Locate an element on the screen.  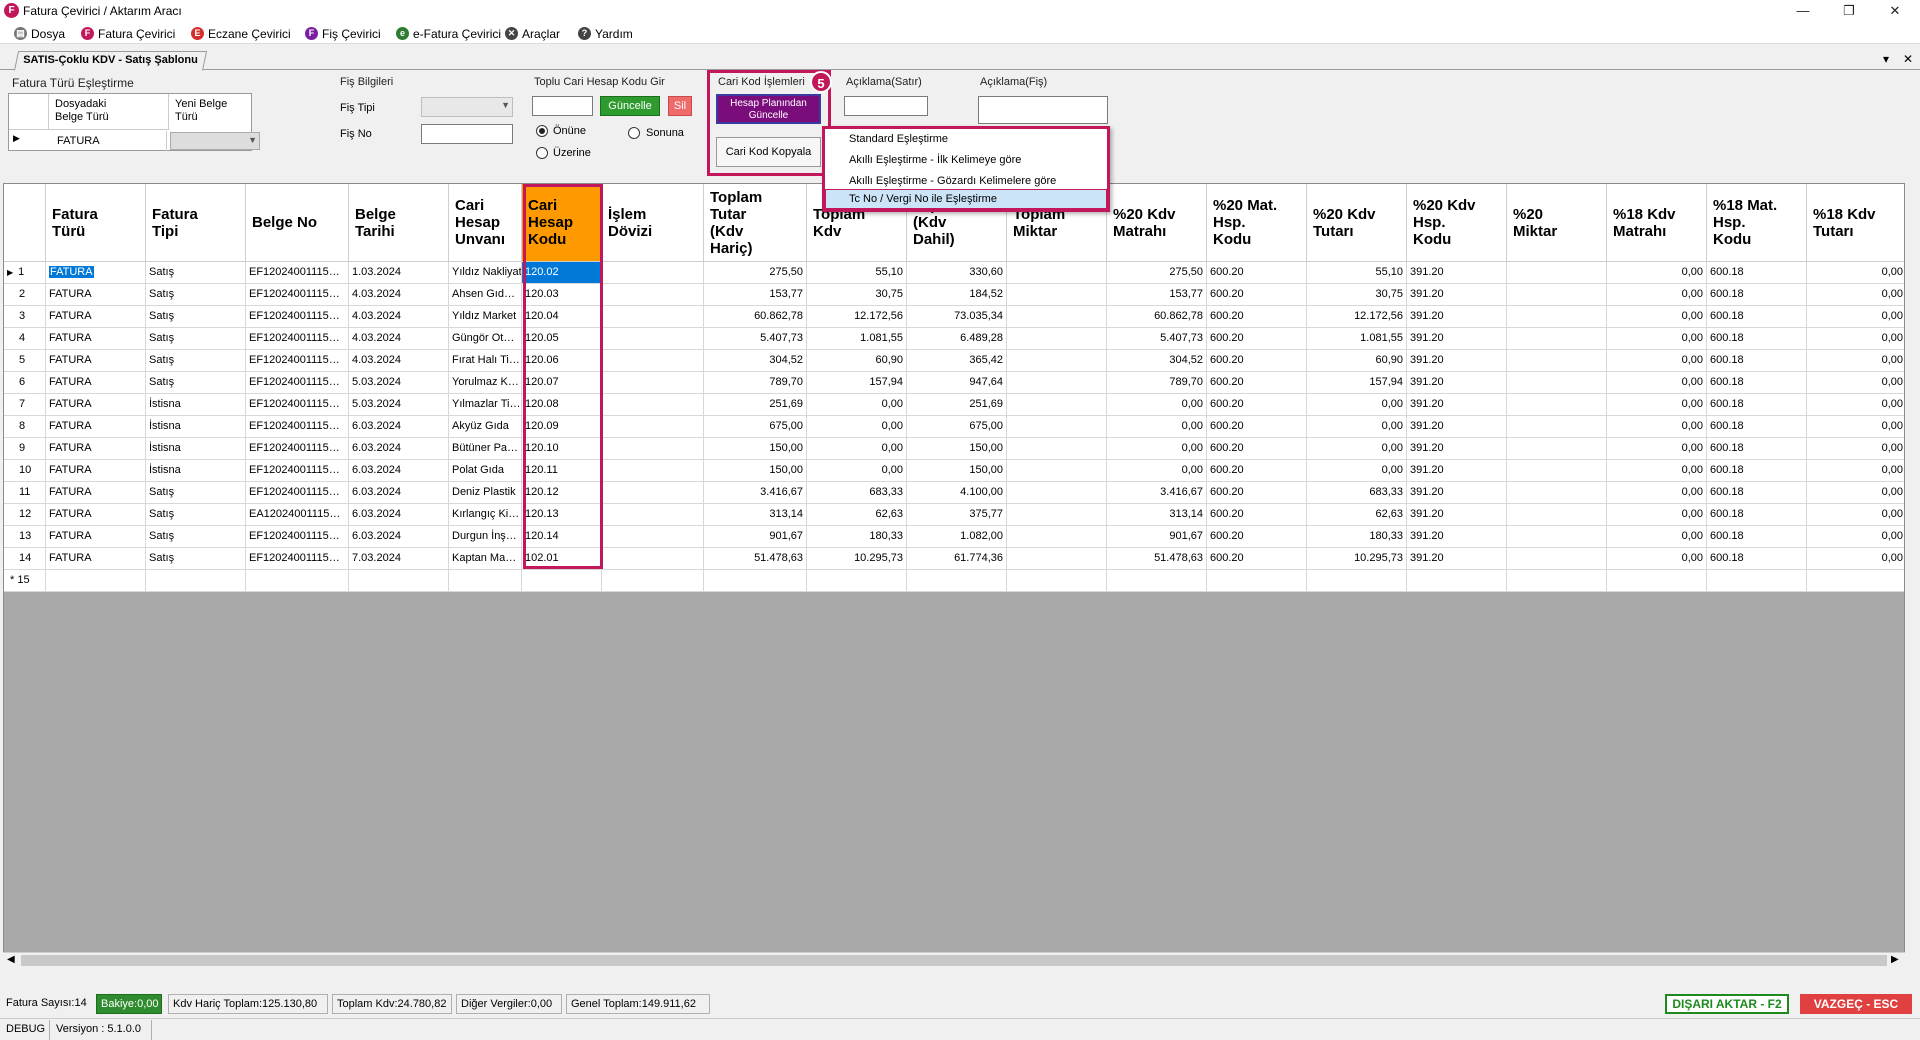
table-cell: 60,90 is located at coordinates (857, 361).